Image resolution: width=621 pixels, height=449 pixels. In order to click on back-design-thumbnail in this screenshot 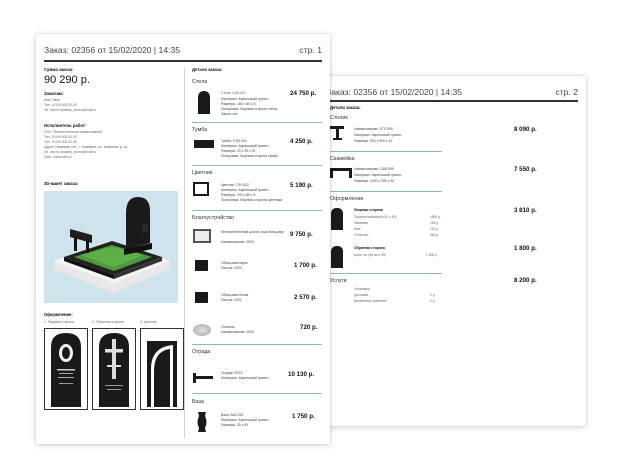, I will do `click(337, 257)`.